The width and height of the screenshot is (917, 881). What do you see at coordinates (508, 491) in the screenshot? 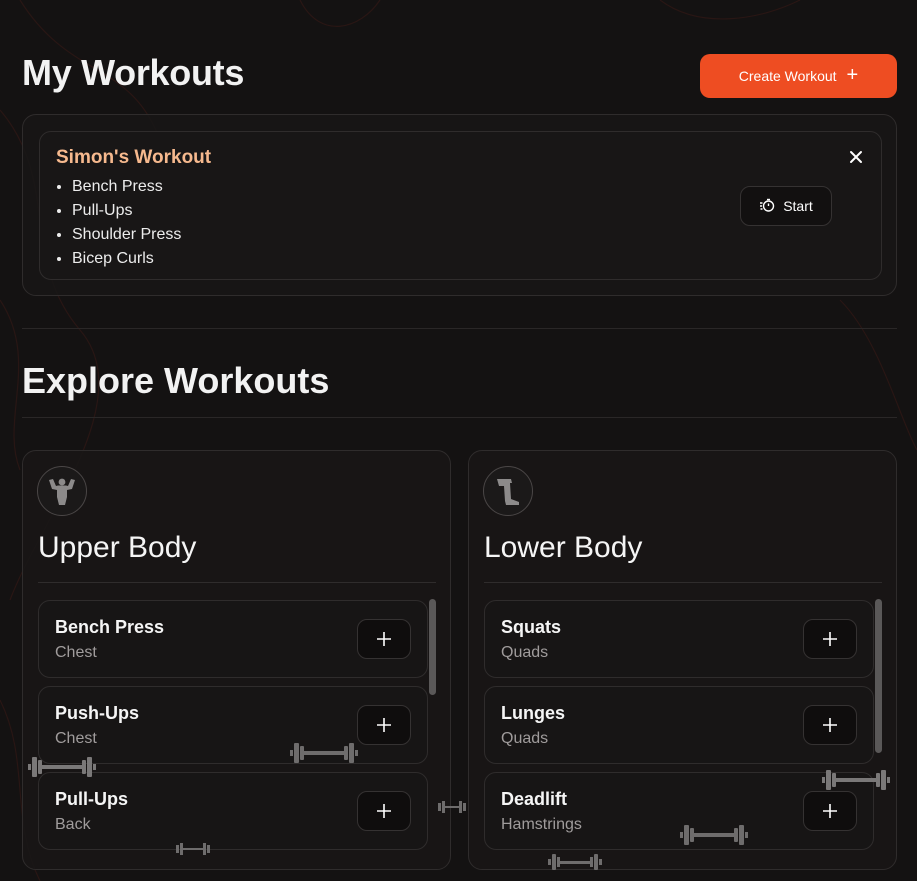
I see `leg-icon` at bounding box center [508, 491].